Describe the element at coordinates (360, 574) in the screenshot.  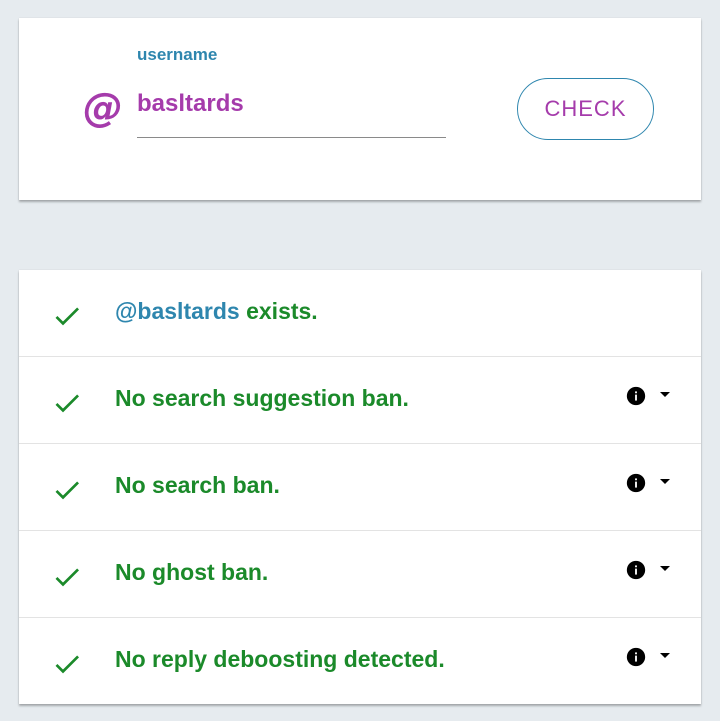
I see `result-row-ghost-ban: No ghost ban.` at that location.